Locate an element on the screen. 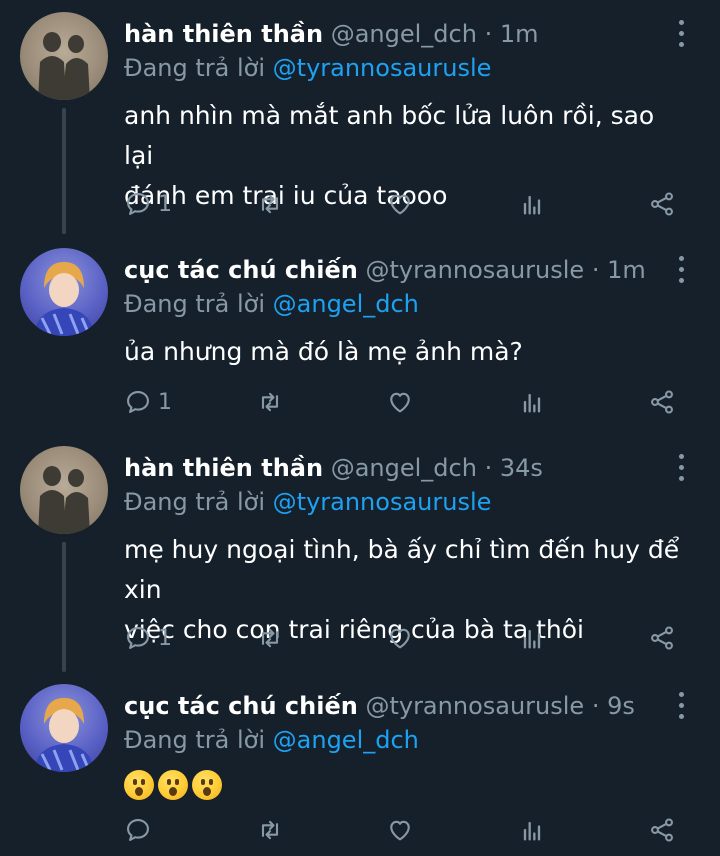 Image resolution: width=720 pixels, height=856 pixels. tweet-actions is located at coordinates (404, 830).